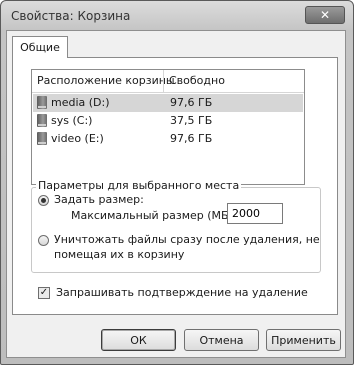  Describe the element at coordinates (182, 292) in the screenshot. I see `confirm-delete-label: Запрашивать подтверждение на удаление` at that location.